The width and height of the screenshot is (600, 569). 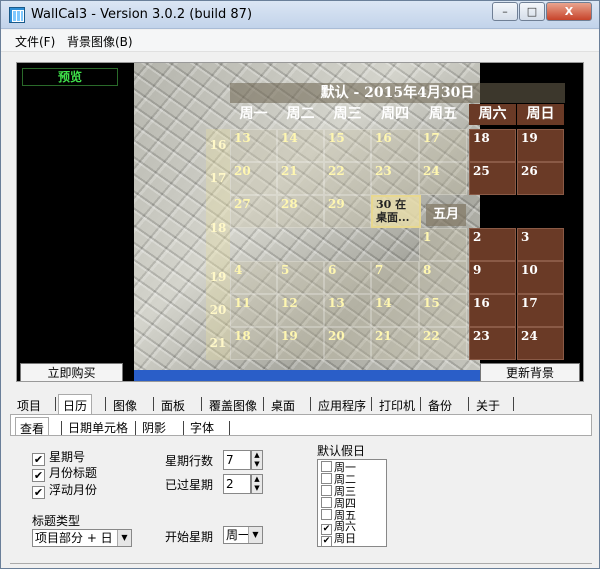 I want to click on tab-backup: 备份, so click(x=440, y=404).